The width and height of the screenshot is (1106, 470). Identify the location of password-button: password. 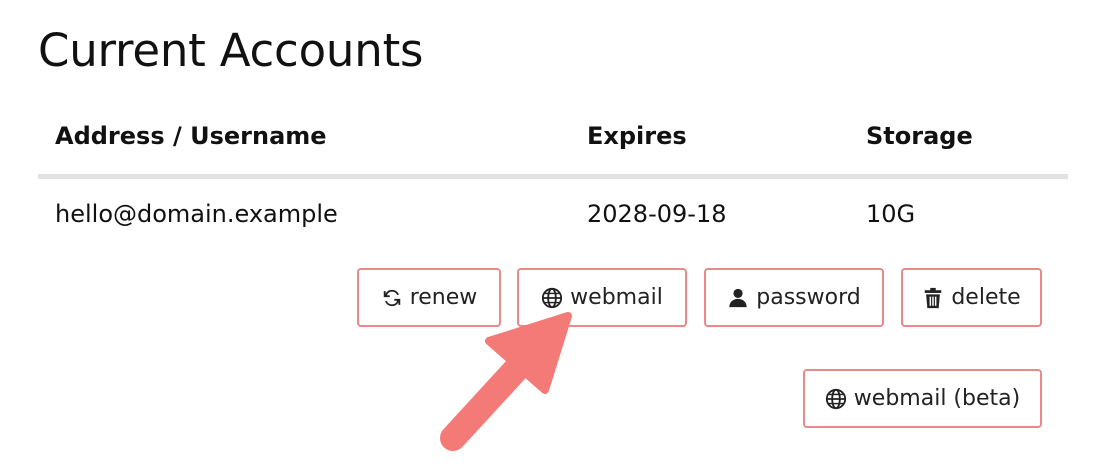
(794, 297).